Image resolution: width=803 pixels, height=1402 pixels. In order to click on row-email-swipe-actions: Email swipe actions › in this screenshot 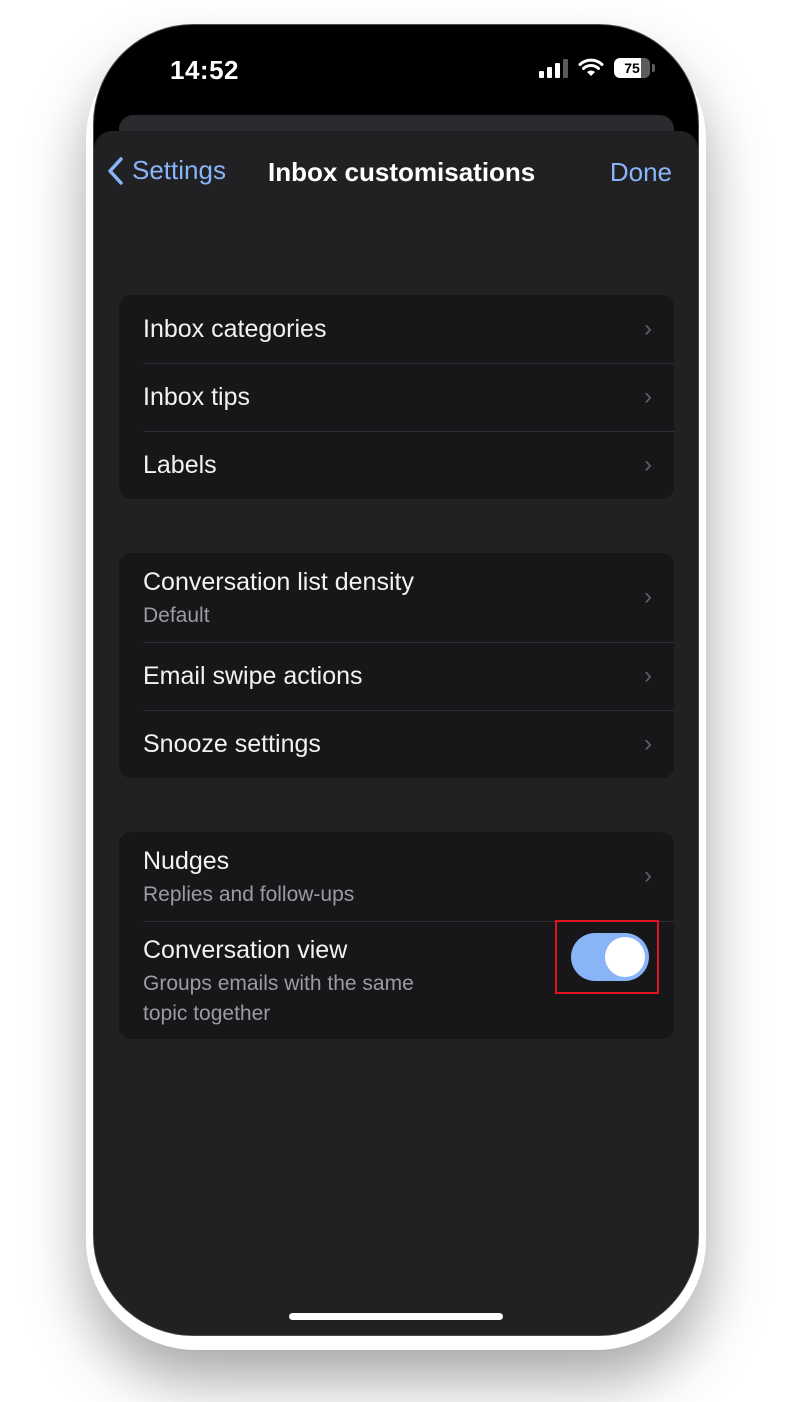, I will do `click(396, 676)`.